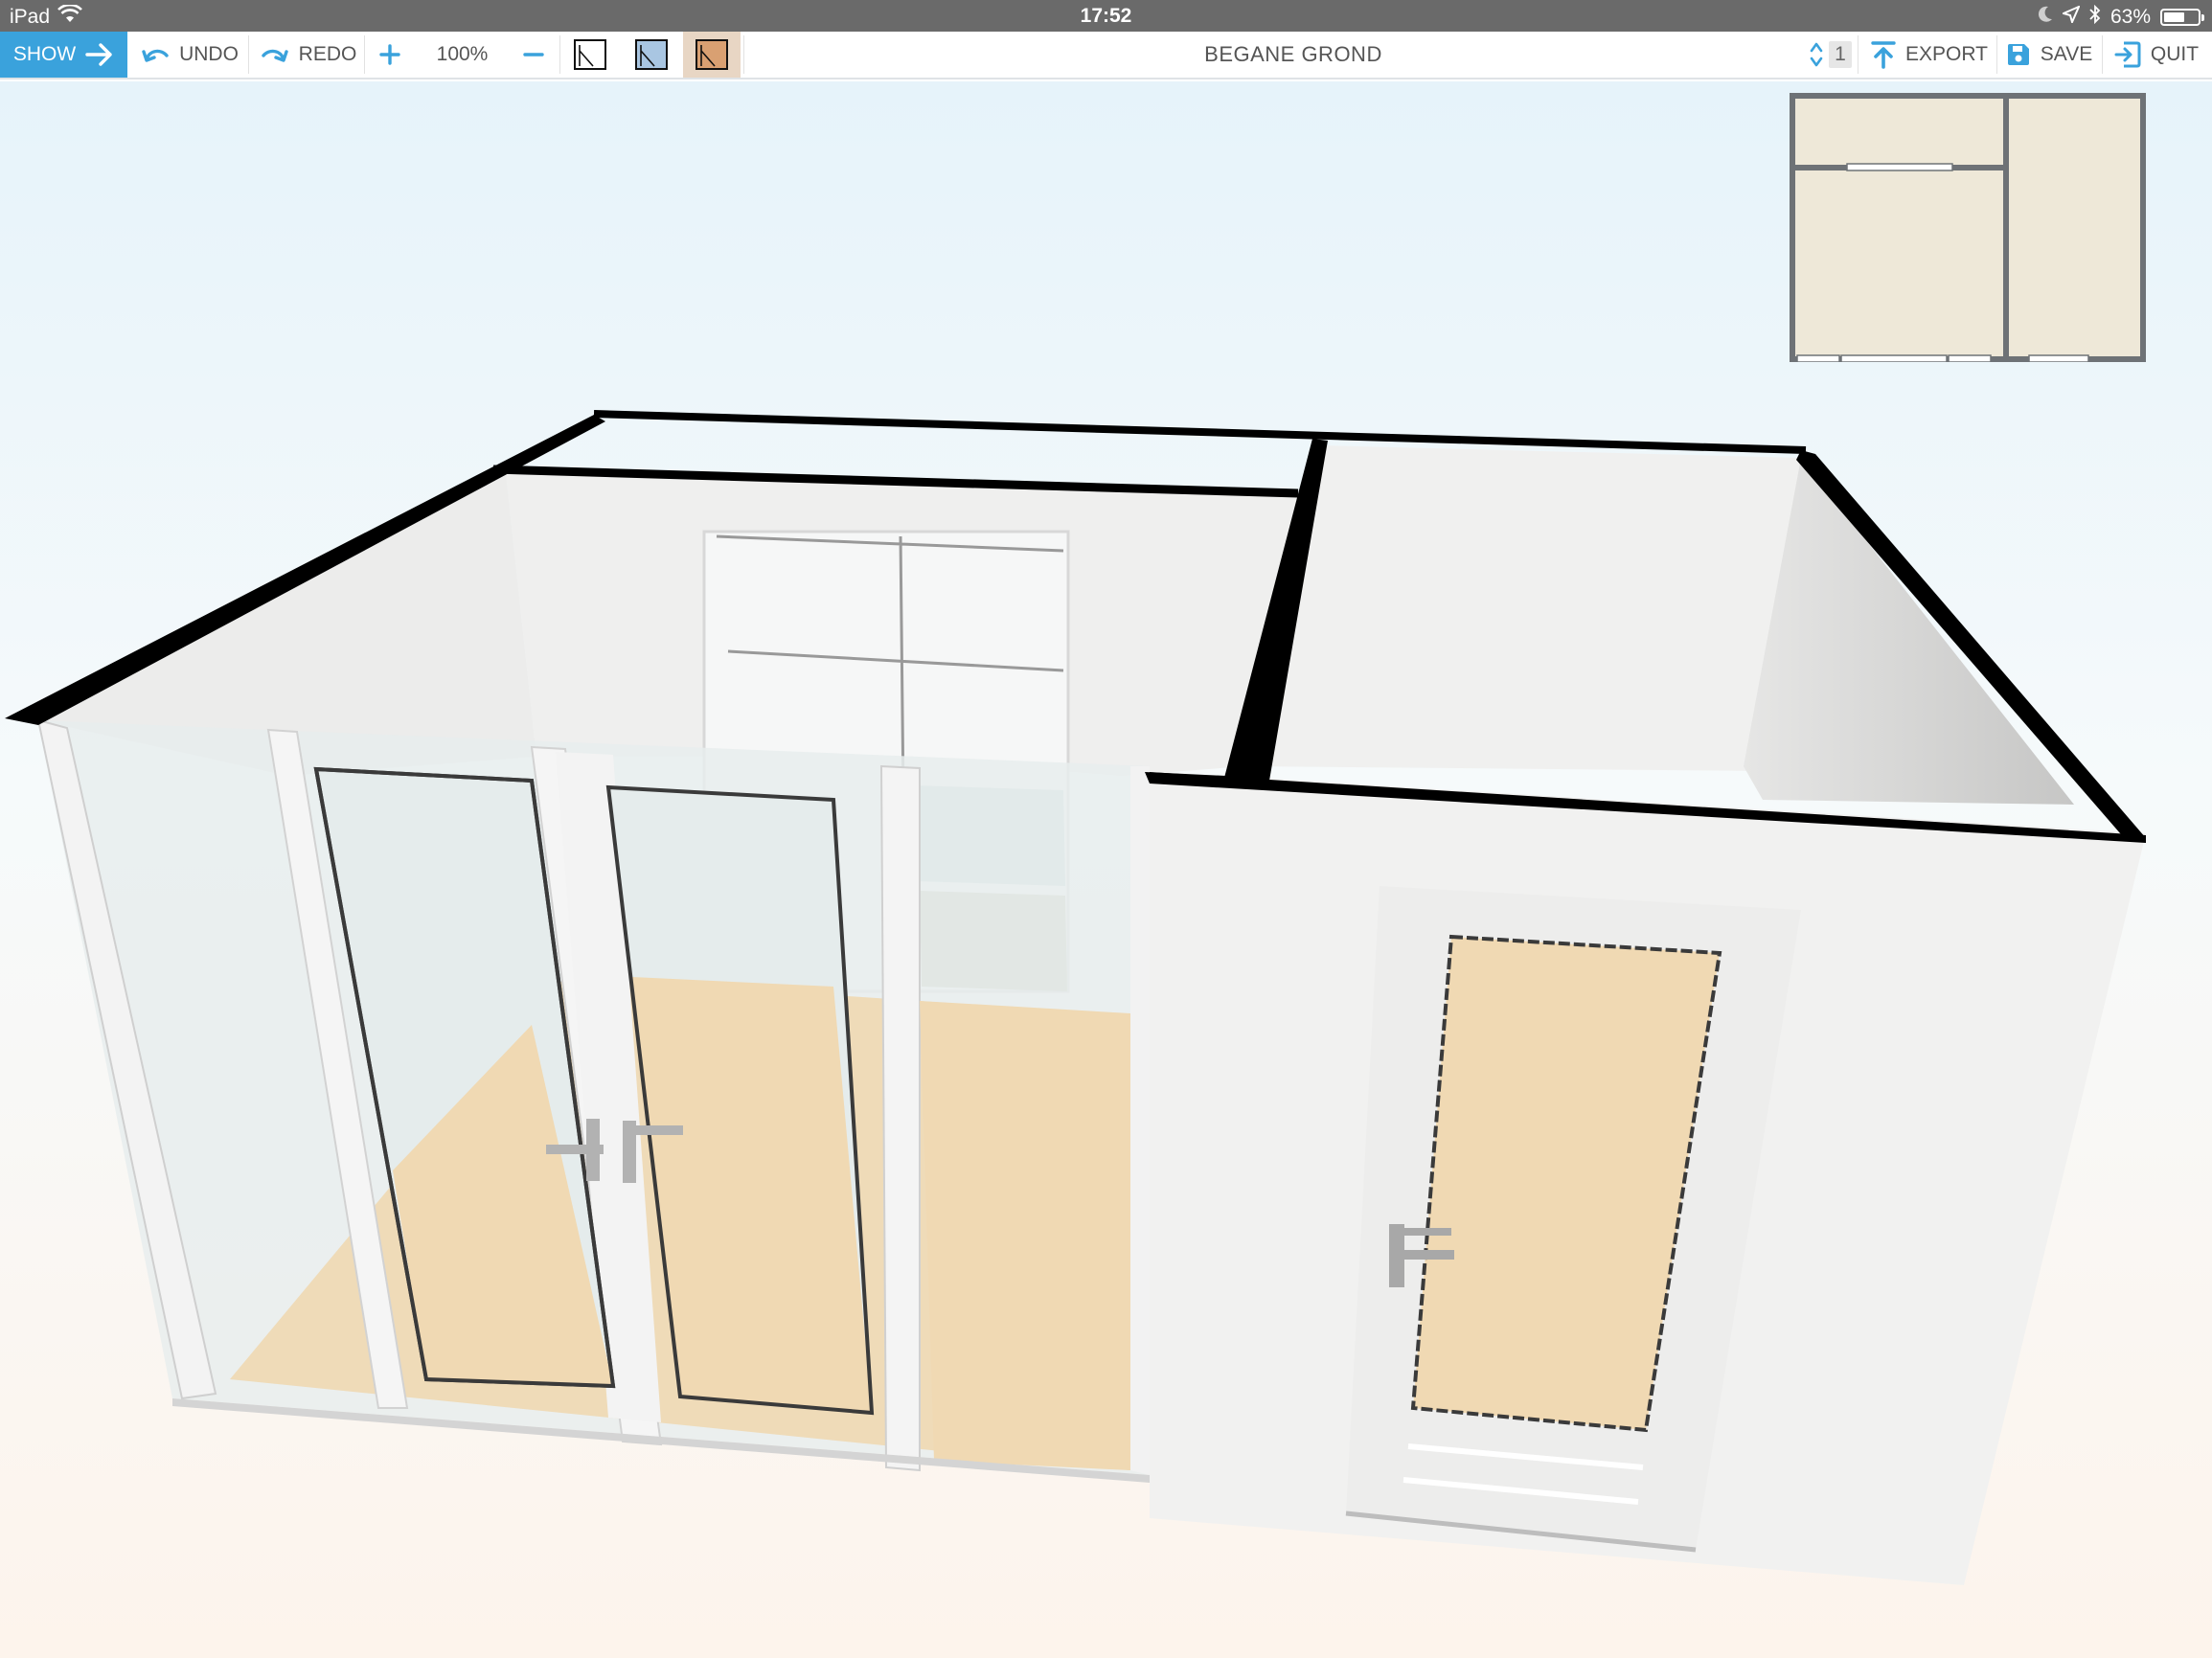  I want to click on status-right: 63%, so click(2121, 17).